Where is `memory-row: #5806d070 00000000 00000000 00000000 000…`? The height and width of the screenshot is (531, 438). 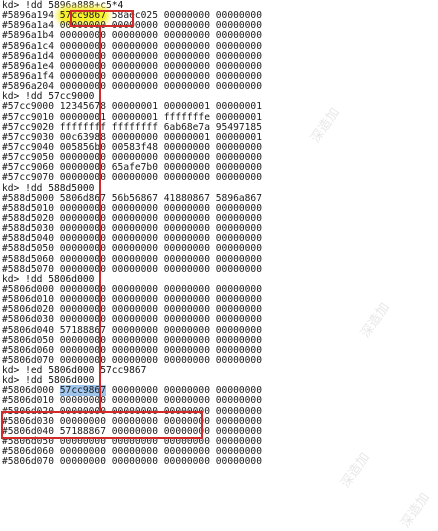 memory-row: #5806d070 00000000 00000000 00000000 000… is located at coordinates (219, 462).